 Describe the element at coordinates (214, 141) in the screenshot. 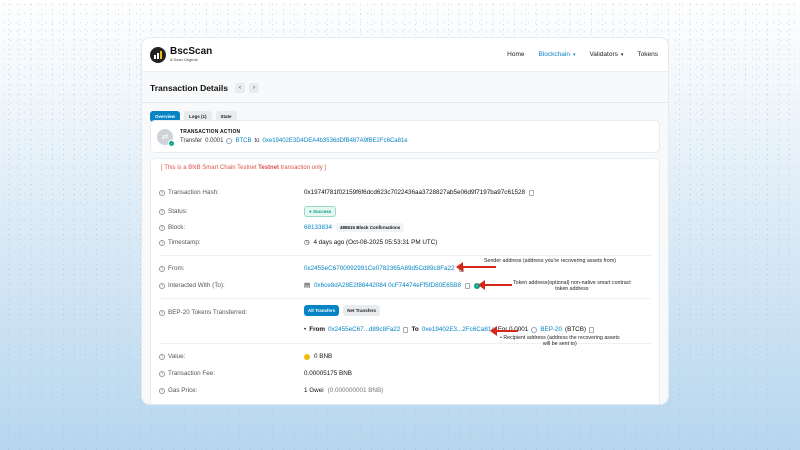

I see `action-amount: 0.0001` at that location.